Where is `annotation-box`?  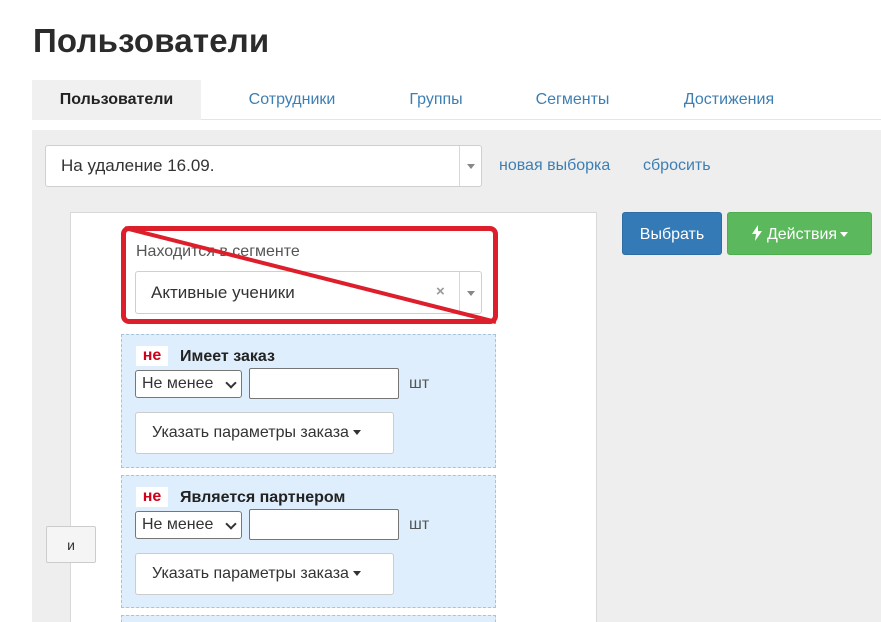 annotation-box is located at coordinates (309, 275).